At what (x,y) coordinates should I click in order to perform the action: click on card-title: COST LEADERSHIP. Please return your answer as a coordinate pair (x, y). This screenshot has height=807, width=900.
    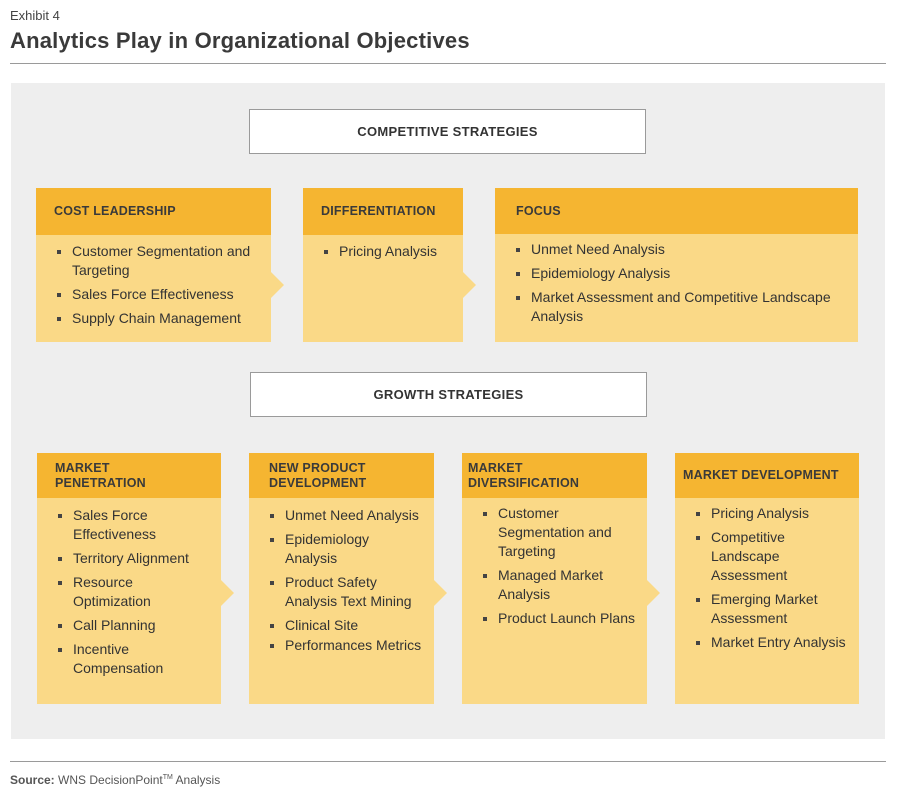
    Looking at the image, I should click on (153, 211).